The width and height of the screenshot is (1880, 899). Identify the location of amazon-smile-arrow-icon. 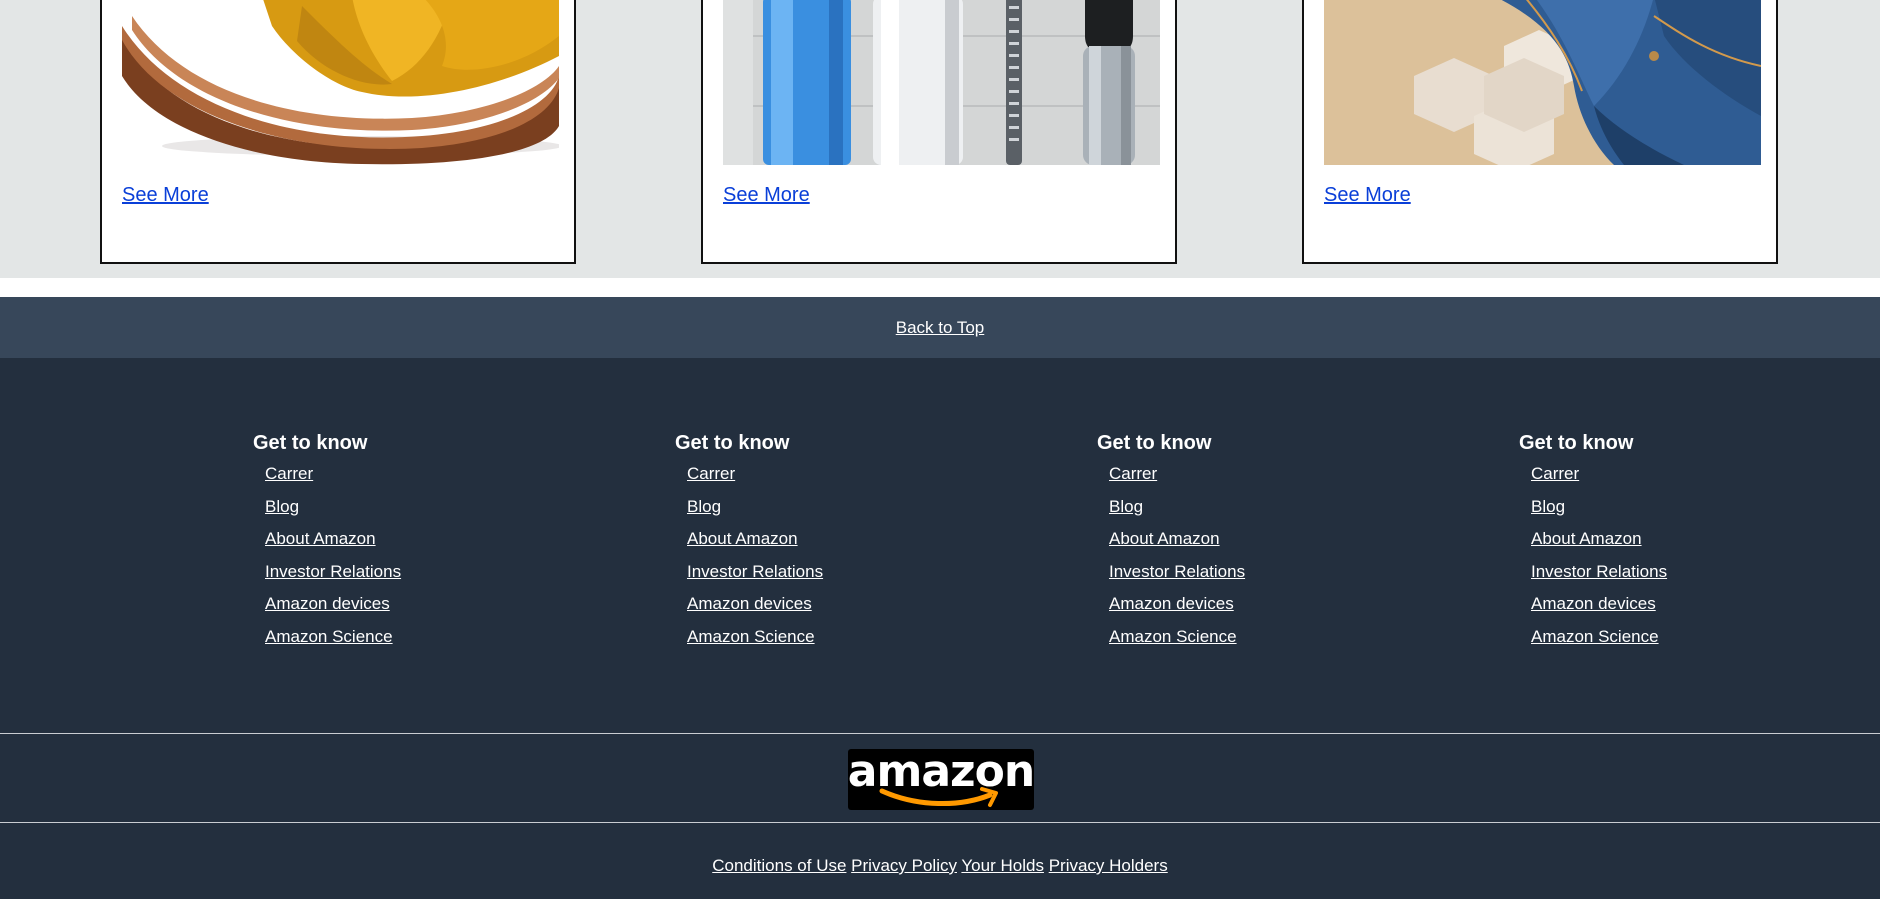
(938, 797).